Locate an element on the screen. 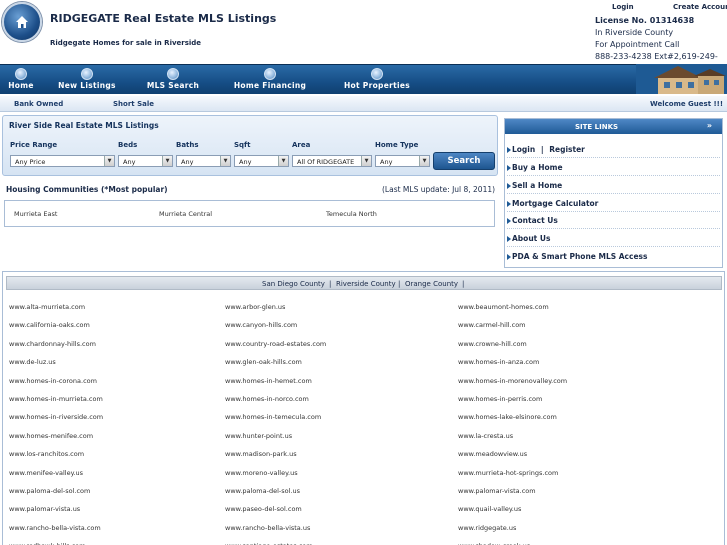 The width and height of the screenshot is (727, 545). directory-link: www.homes-in-riverside.com is located at coordinates (56, 417).